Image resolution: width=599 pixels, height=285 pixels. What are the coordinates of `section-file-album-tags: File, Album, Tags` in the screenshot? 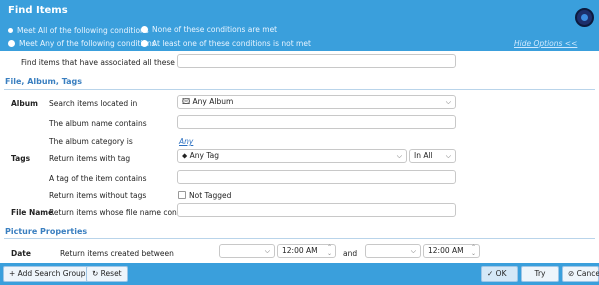 It's located at (44, 81).